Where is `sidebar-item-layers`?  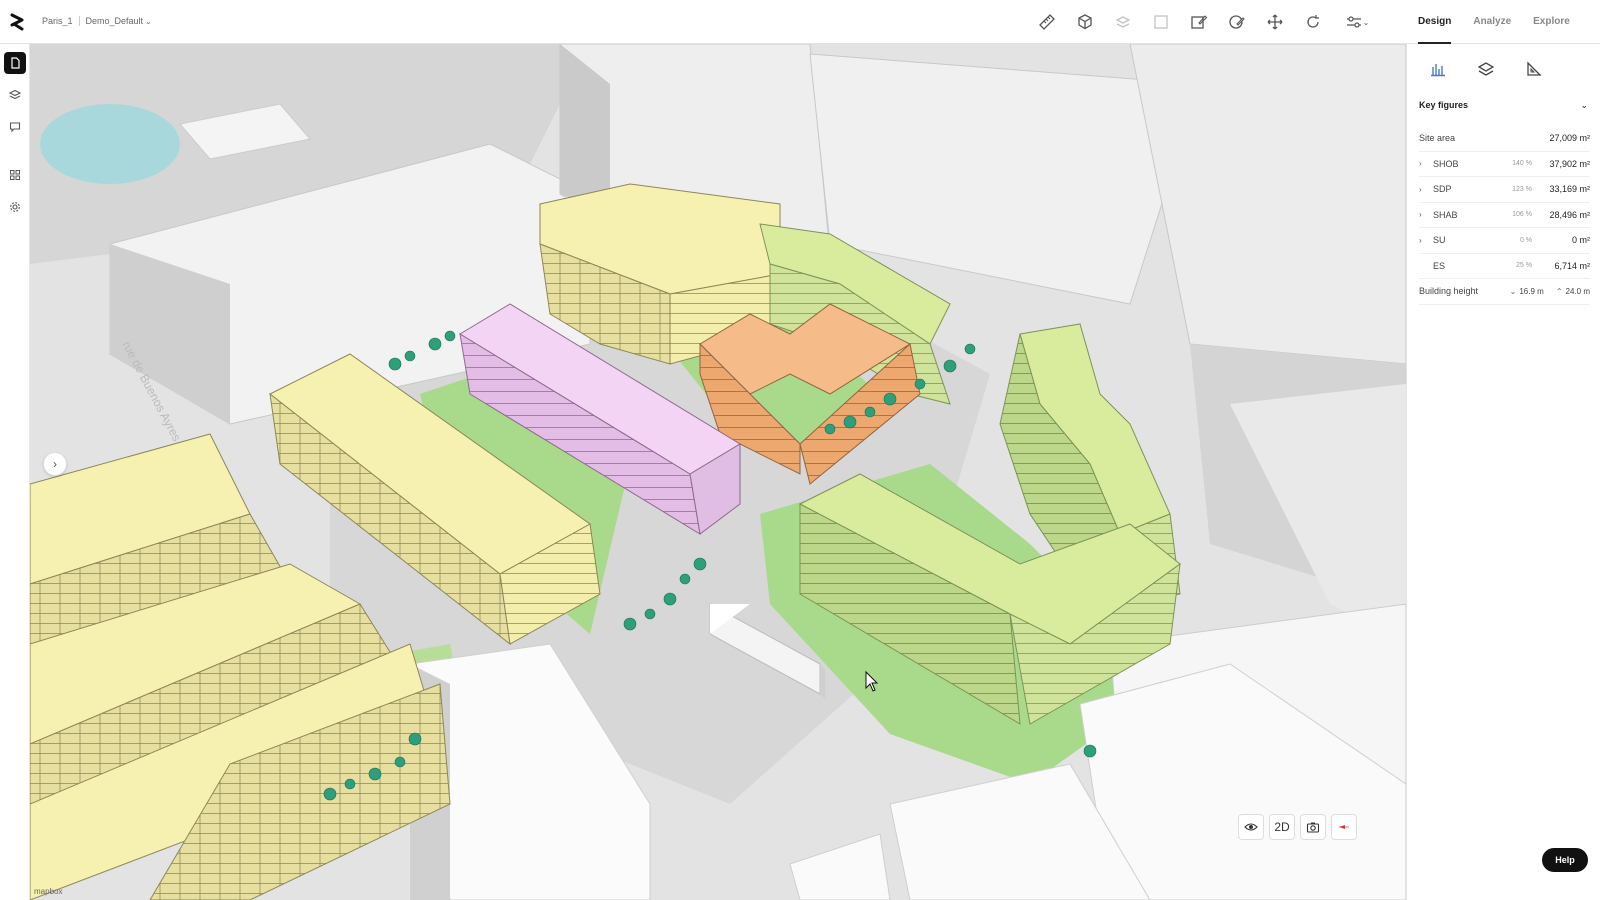 sidebar-item-layers is located at coordinates (15, 95).